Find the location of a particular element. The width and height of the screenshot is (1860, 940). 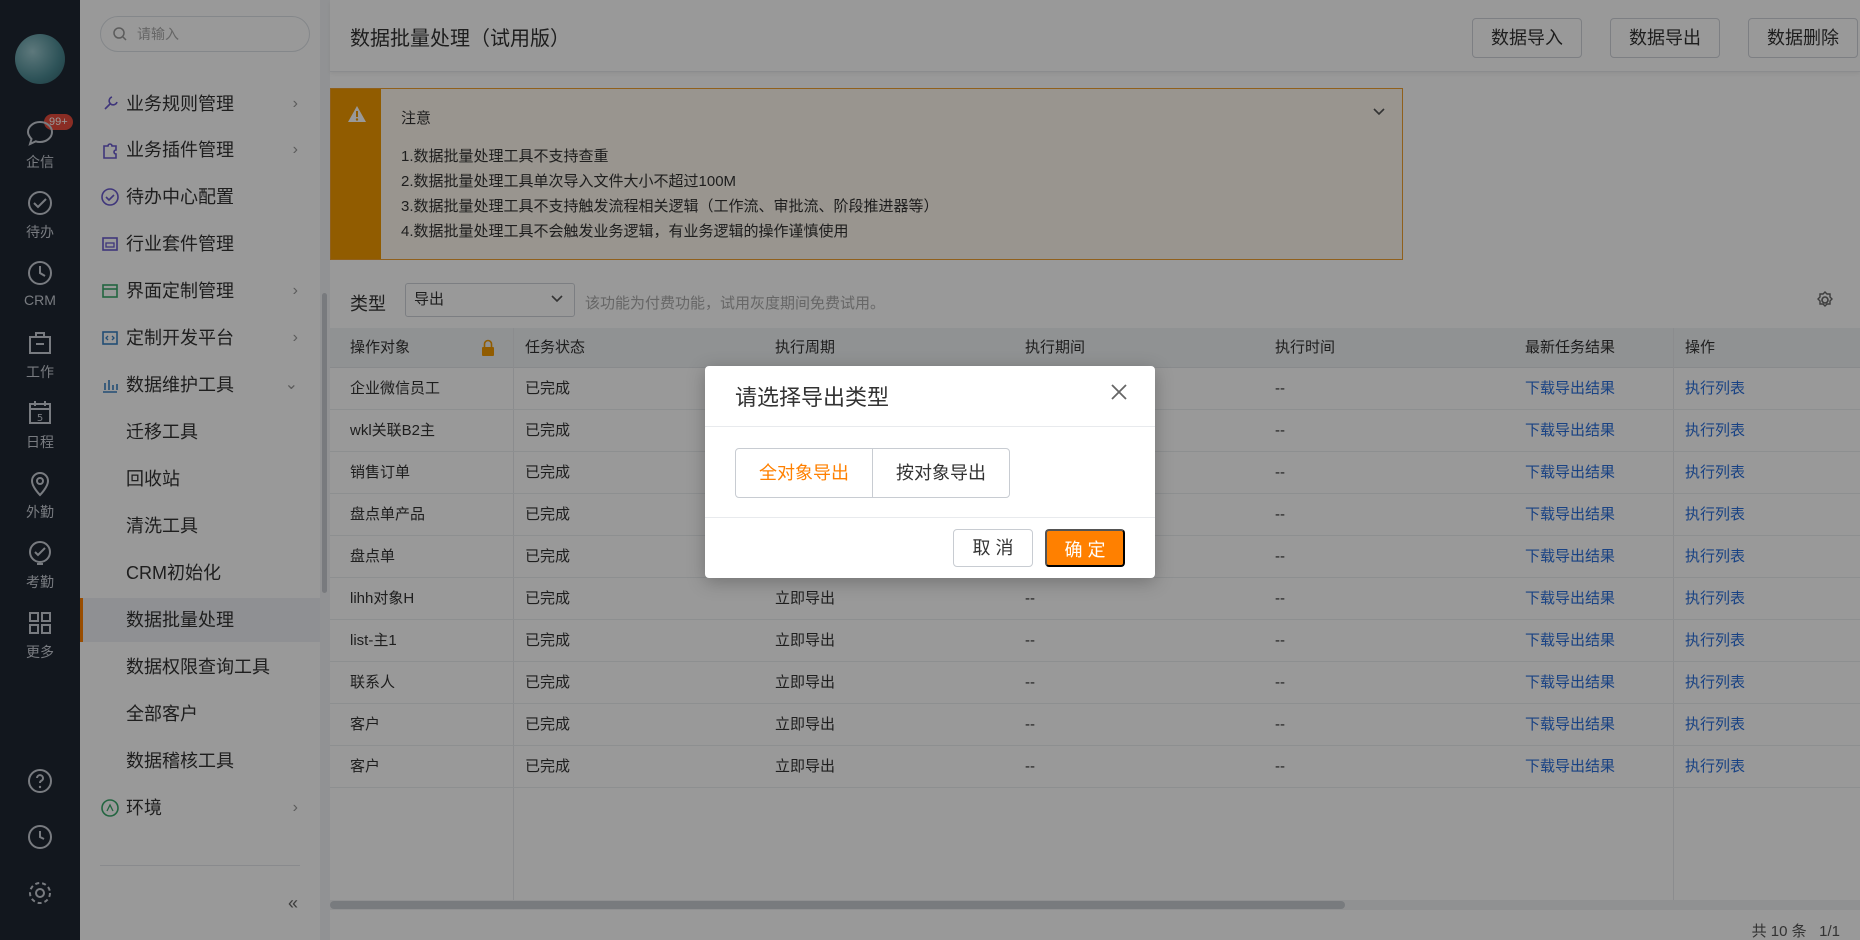

confirm-button: 确 定 is located at coordinates (1085, 548).